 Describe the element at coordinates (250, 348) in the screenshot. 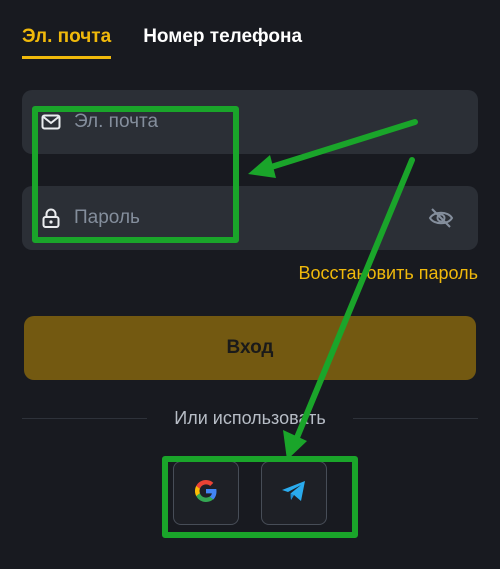

I see `login-button: Вход` at that location.